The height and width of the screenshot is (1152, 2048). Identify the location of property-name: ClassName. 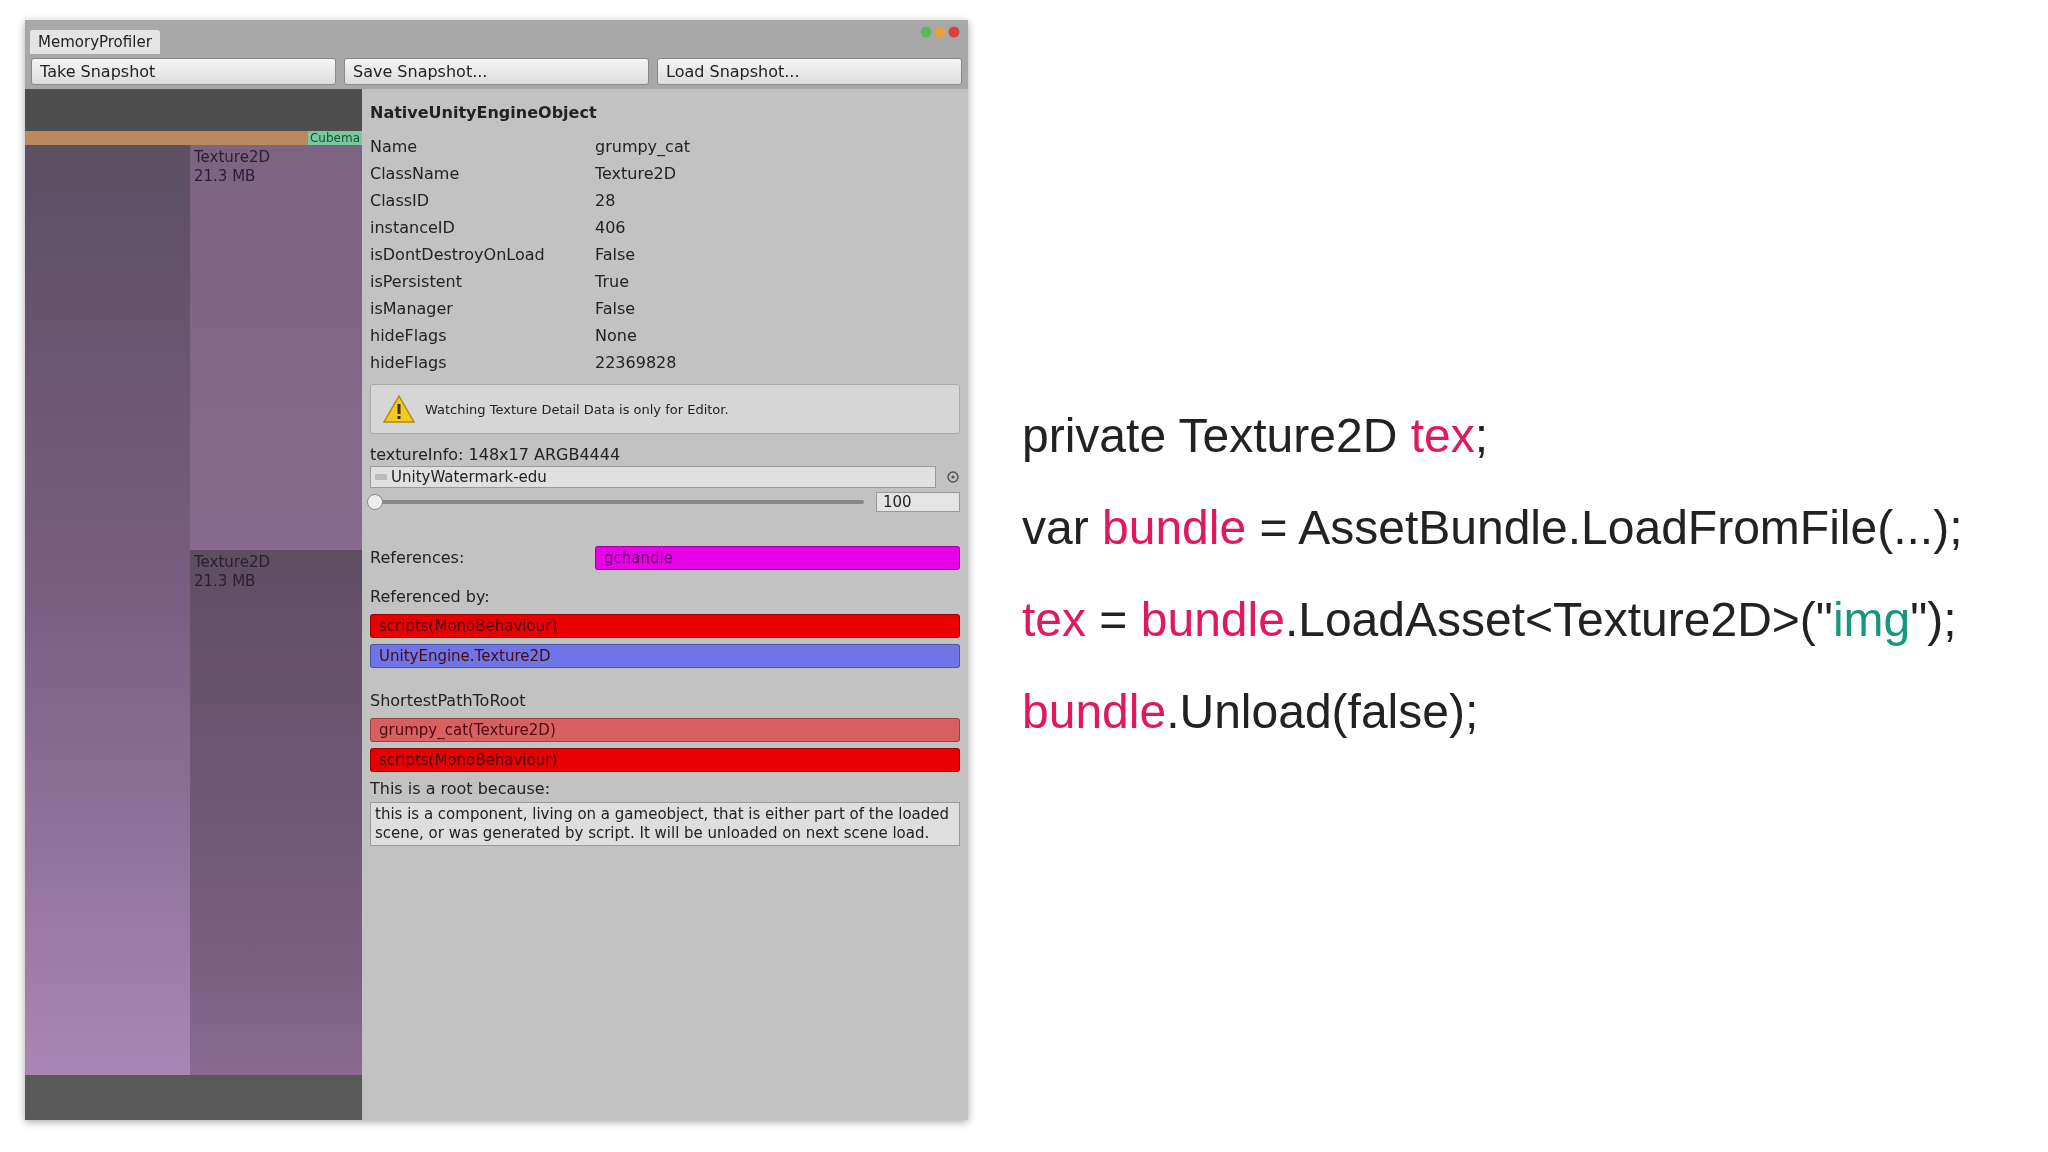
(415, 174).